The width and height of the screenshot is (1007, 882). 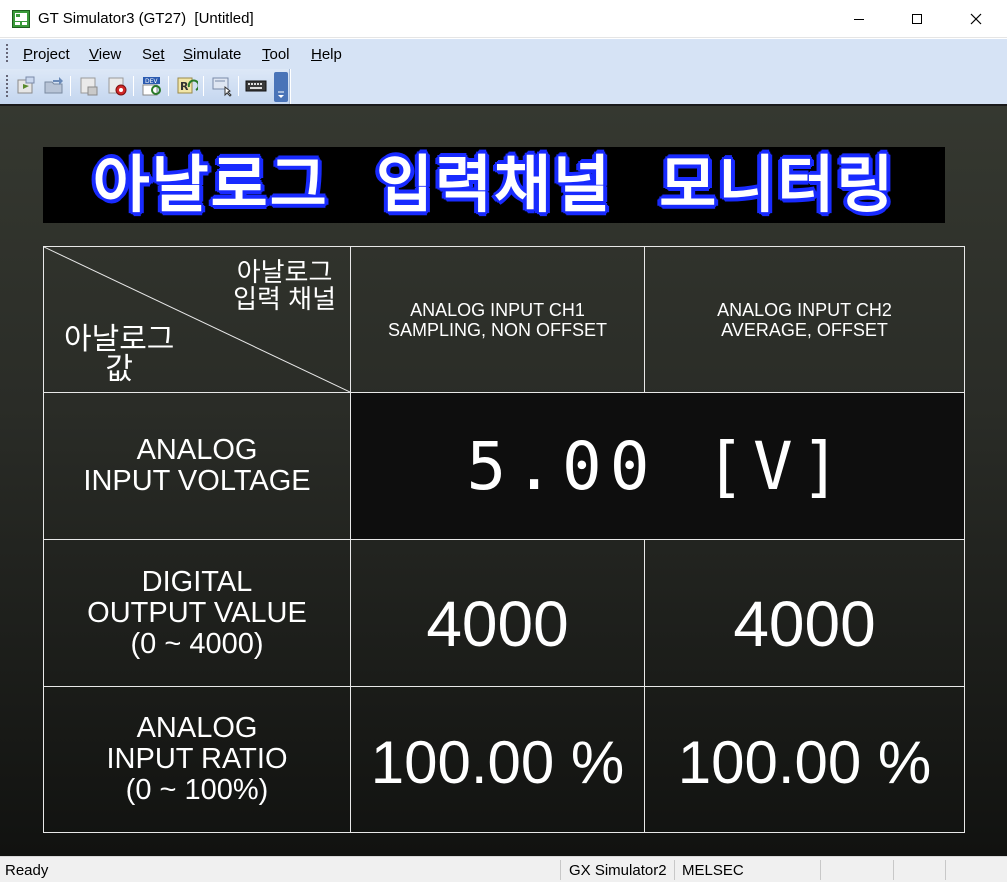 I want to click on digital-ch1-value: 4000, so click(x=497, y=624).